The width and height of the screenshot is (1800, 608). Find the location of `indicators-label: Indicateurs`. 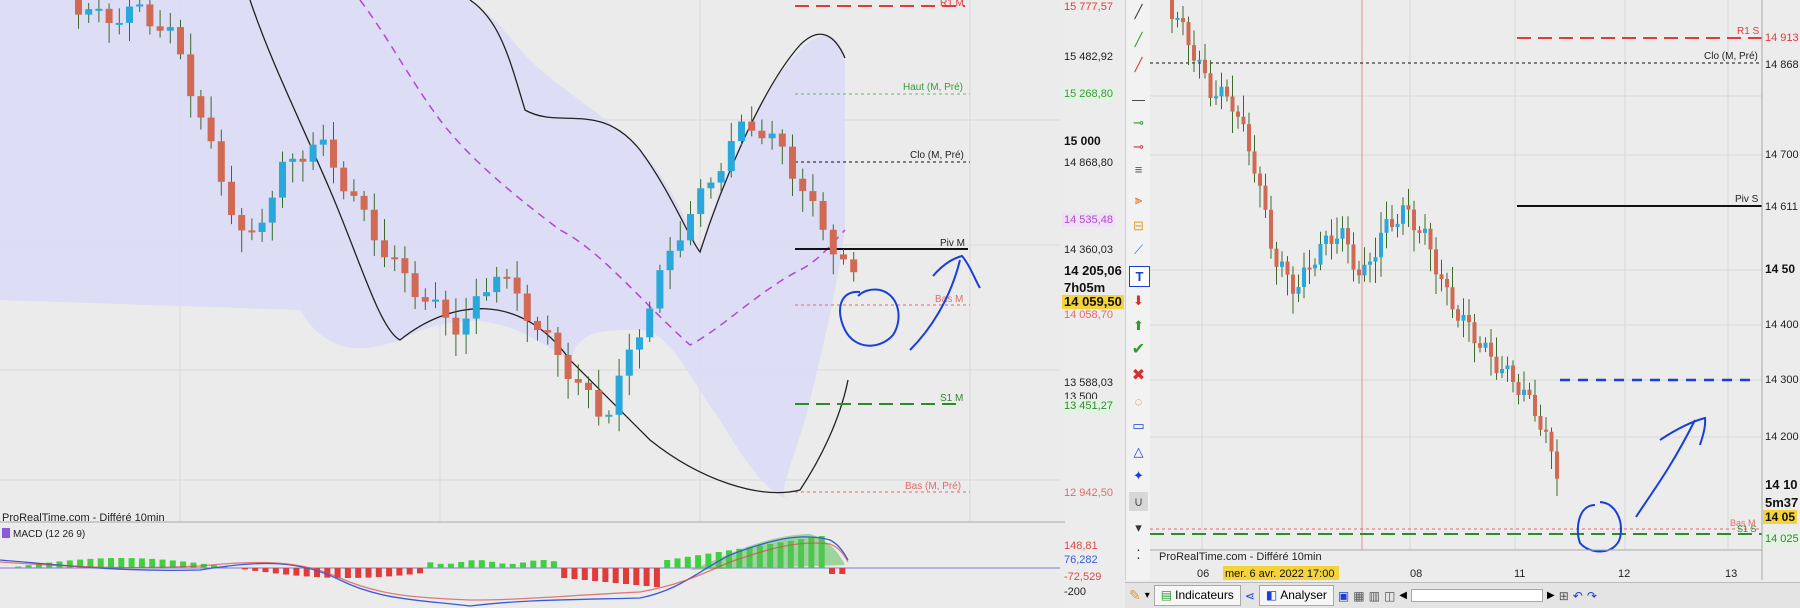

indicators-label: Indicateurs is located at coordinates (1204, 595).